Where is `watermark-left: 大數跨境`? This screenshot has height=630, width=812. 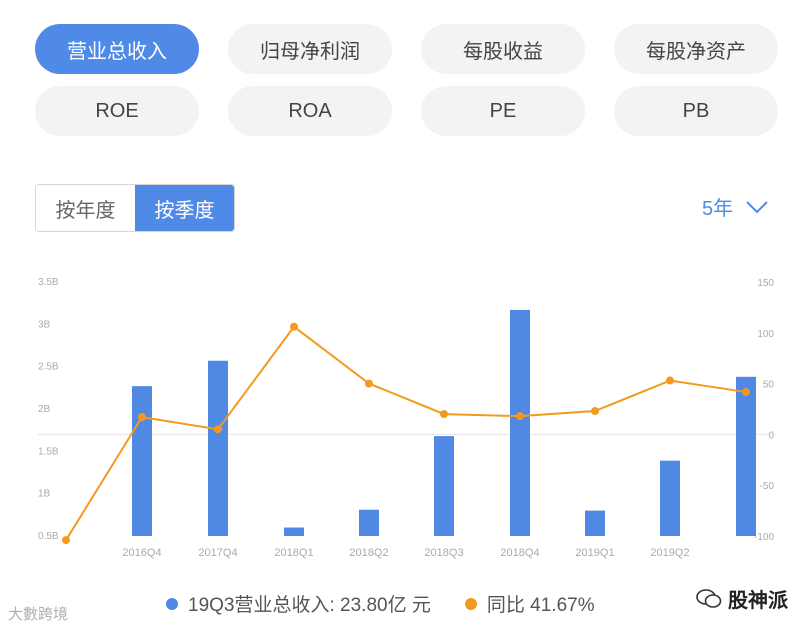
watermark-left: 大數跨境 is located at coordinates (38, 614).